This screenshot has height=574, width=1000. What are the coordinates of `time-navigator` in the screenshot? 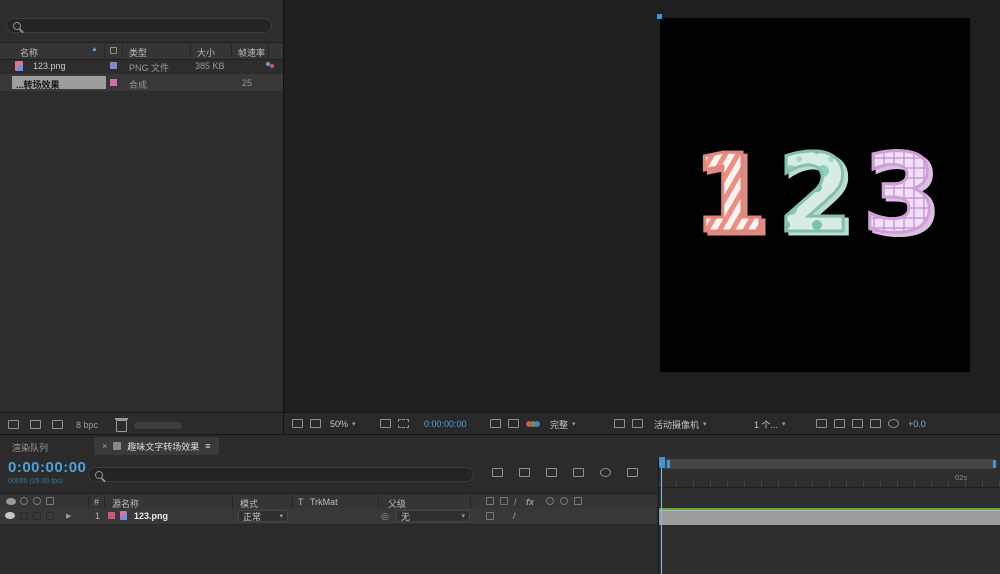 It's located at (829, 464).